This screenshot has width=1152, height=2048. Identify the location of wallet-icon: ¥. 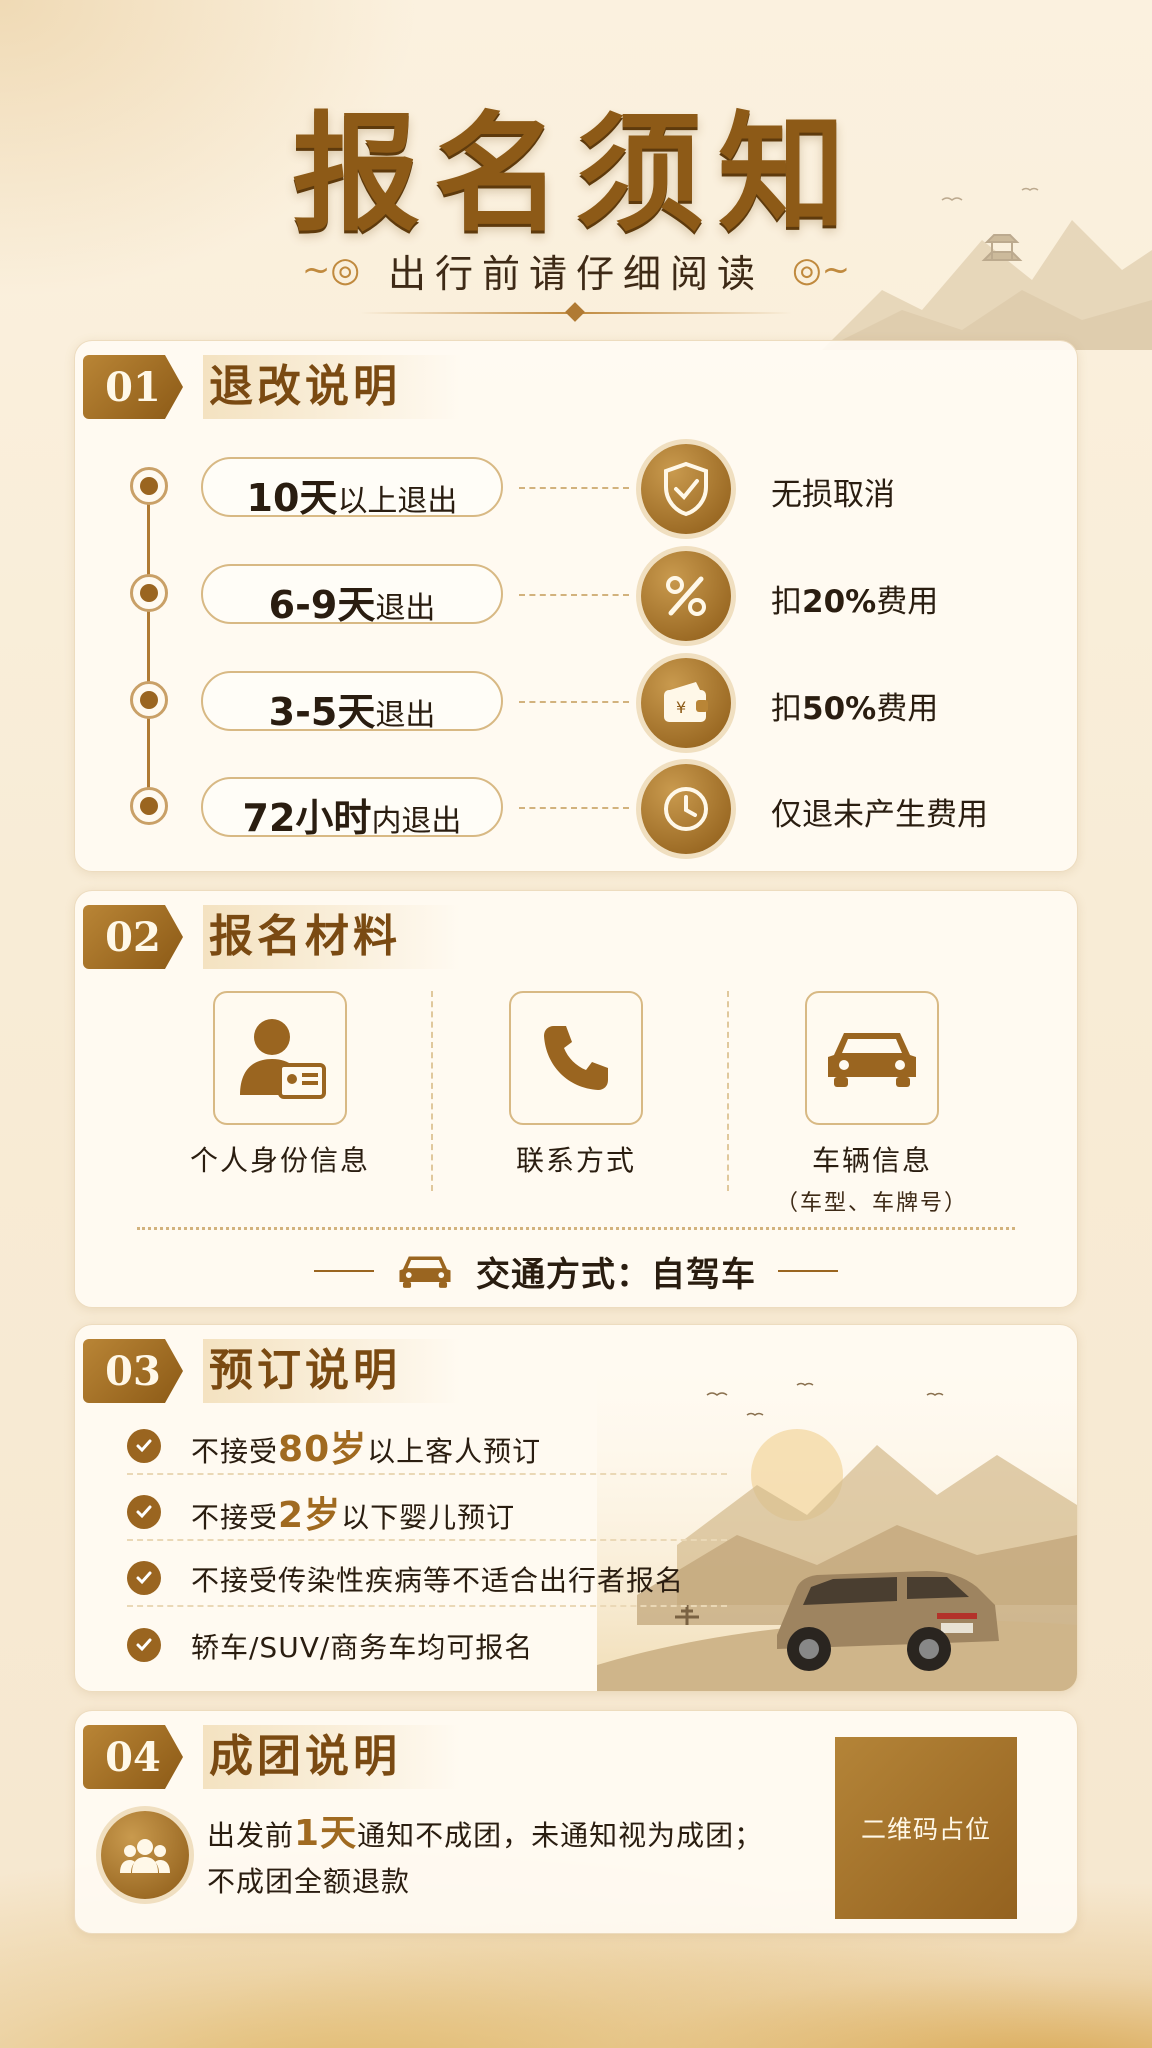
(686, 703).